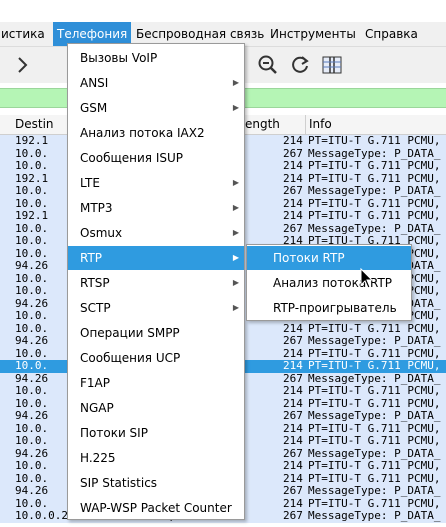 This screenshot has width=446, height=527. I want to click on mouse-cursor-icon, so click(367, 278).